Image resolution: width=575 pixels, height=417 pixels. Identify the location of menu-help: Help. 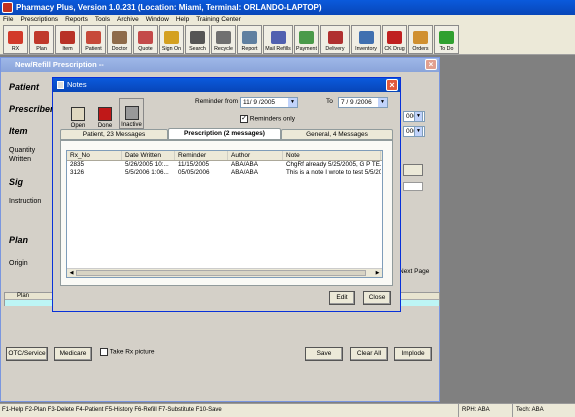
(182, 20).